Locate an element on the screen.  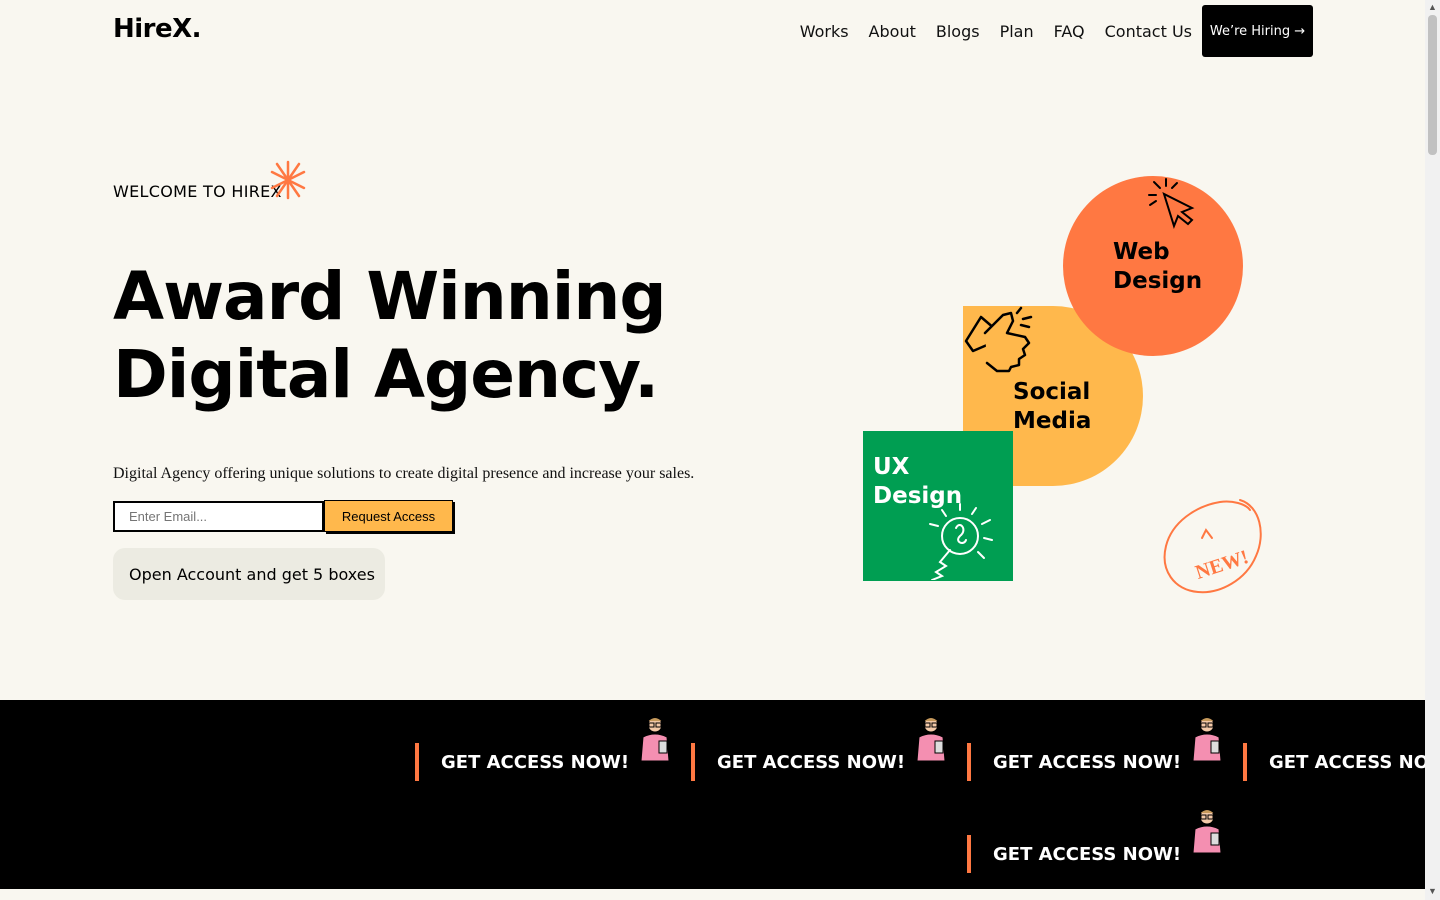
lightbulb-icon is located at coordinates (961, 541).